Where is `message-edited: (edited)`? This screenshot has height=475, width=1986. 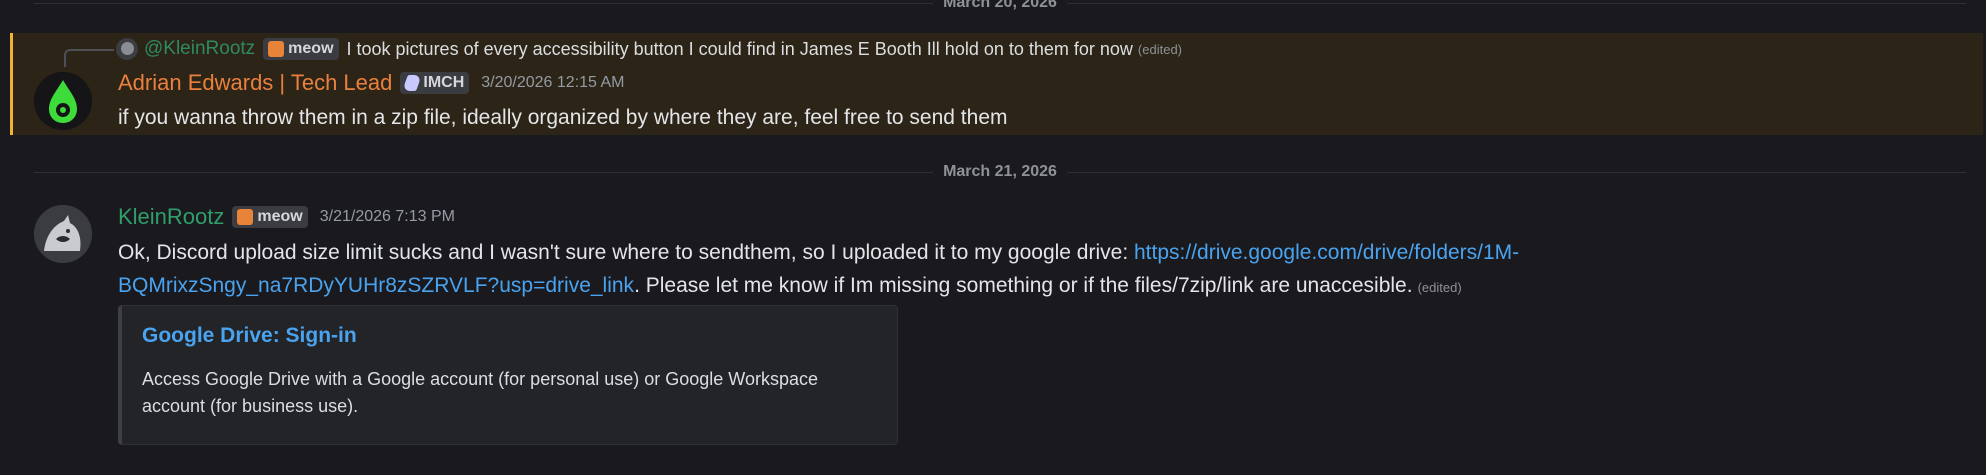
message-edited: (edited) is located at coordinates (1439, 287).